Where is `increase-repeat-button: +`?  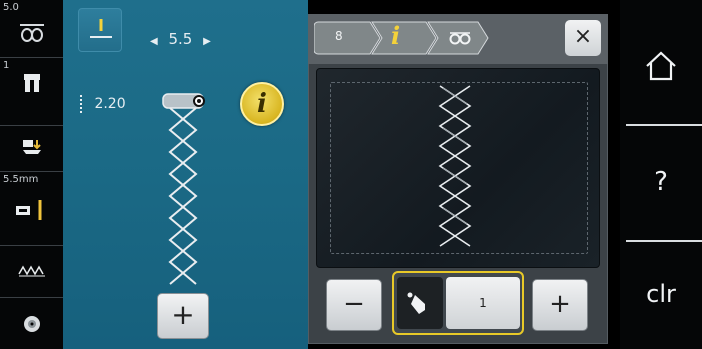 increase-repeat-button: + is located at coordinates (560, 305).